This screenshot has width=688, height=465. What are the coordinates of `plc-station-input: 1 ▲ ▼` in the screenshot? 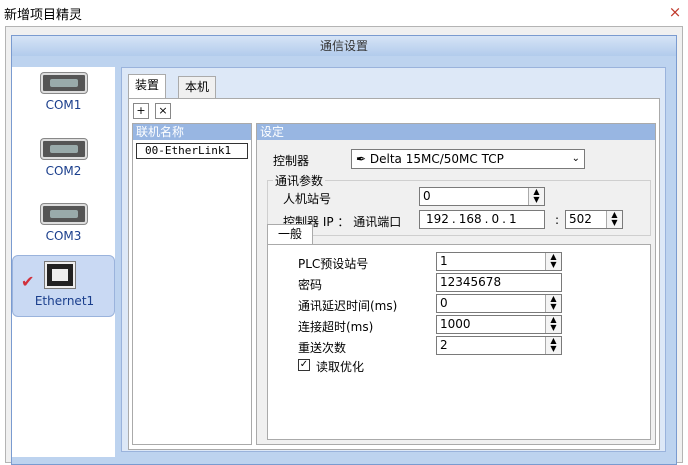 It's located at (499, 261).